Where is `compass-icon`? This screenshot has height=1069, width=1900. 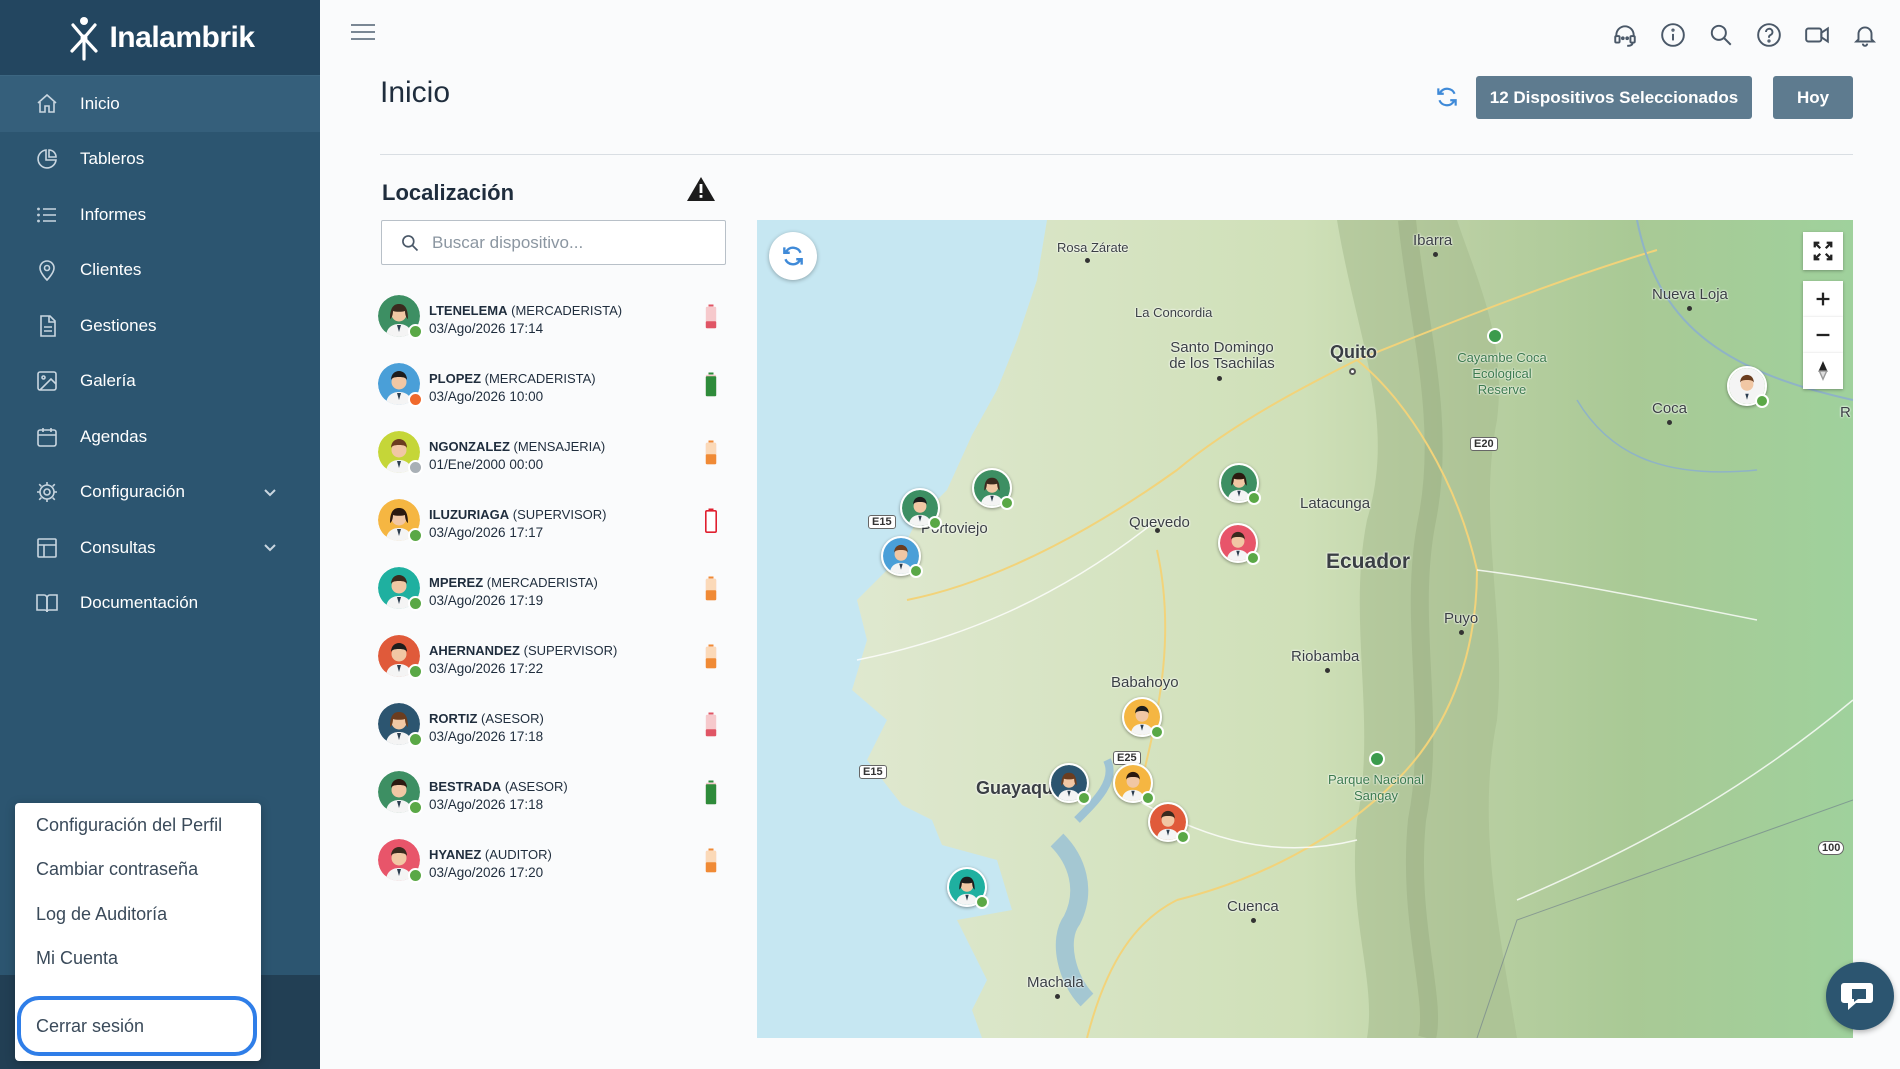 compass-icon is located at coordinates (1823, 371).